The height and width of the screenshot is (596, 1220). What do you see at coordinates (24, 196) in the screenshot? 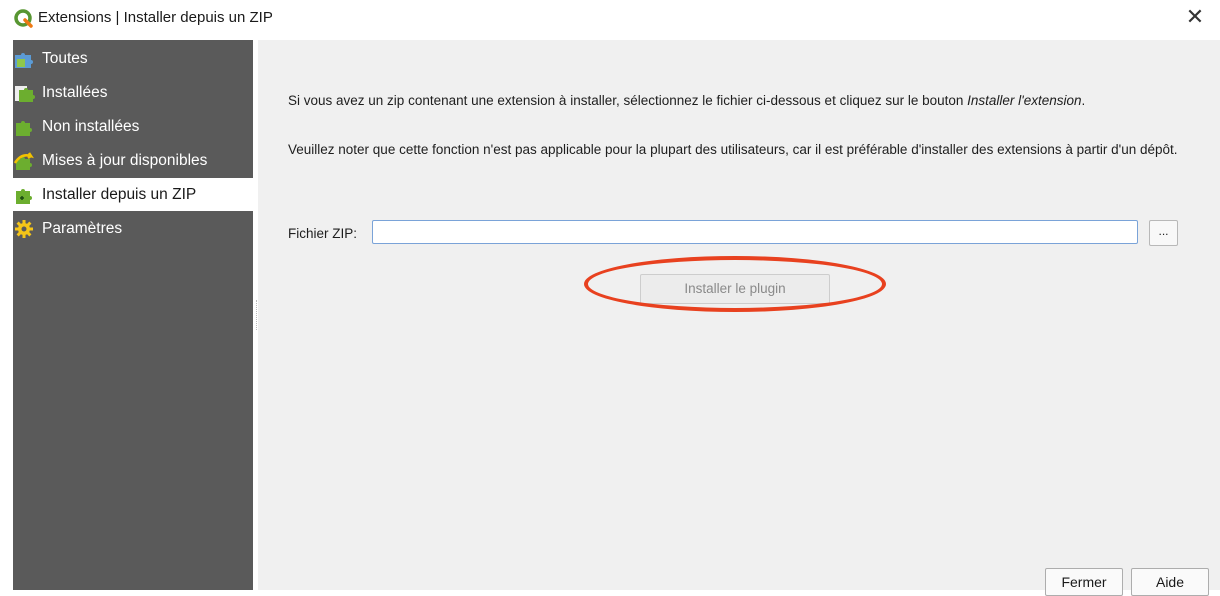
I see `puzzle-zip-icon` at bounding box center [24, 196].